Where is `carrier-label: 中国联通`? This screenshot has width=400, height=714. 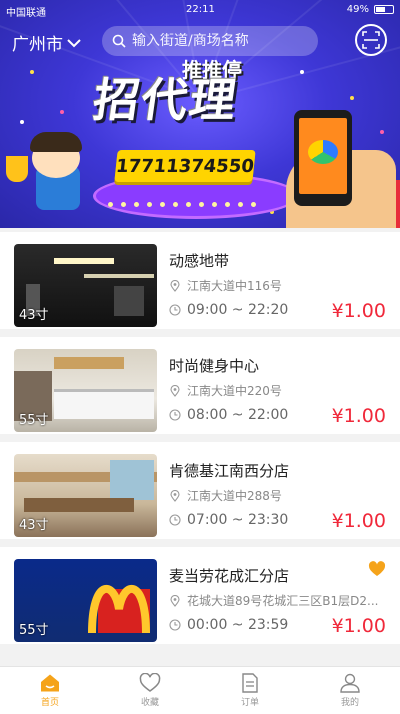
carrier-label: 中国联通 is located at coordinates (26, 13).